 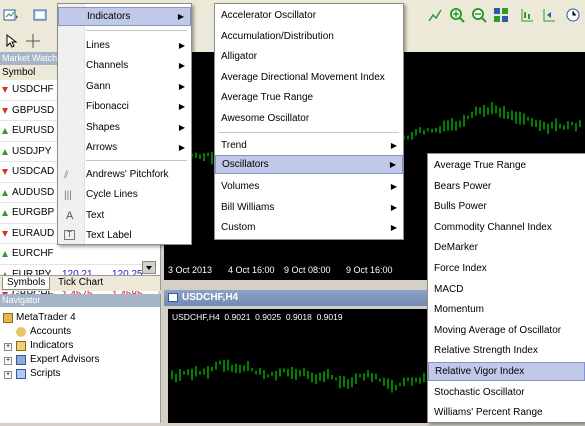 I want to click on menu-item-label: Channels, so click(x=107, y=65).